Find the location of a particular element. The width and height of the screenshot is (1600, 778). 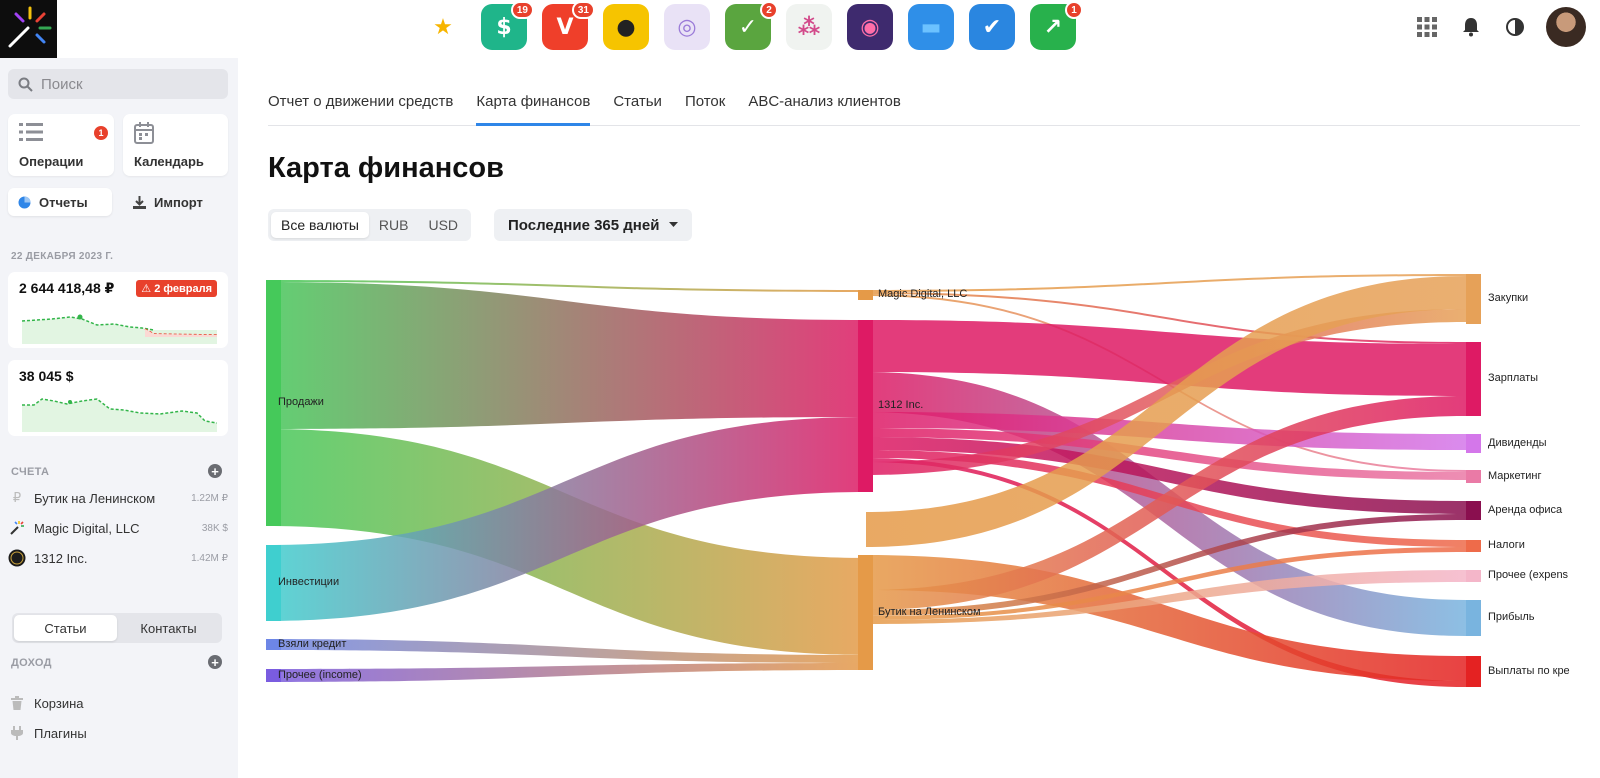

account-name: Magic Digital, LLC is located at coordinates (87, 528).